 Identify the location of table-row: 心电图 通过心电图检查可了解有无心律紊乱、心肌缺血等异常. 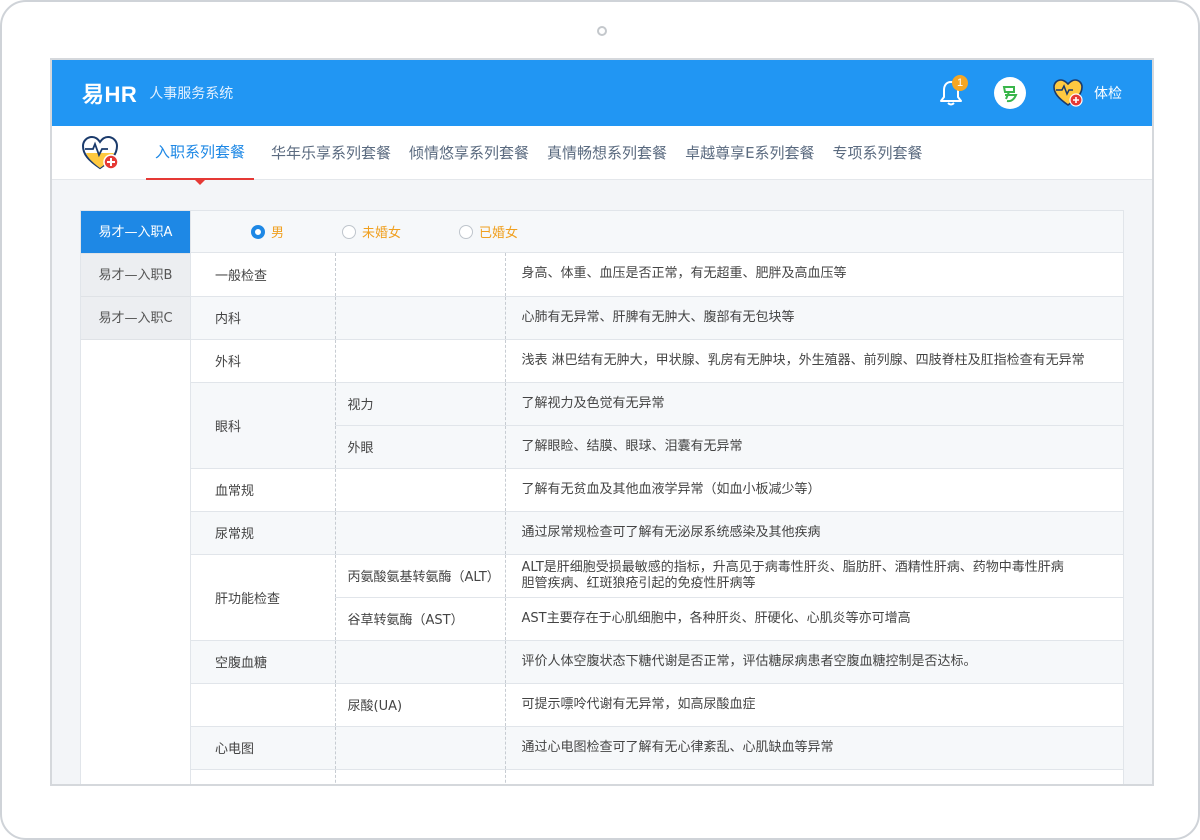
(657, 748).